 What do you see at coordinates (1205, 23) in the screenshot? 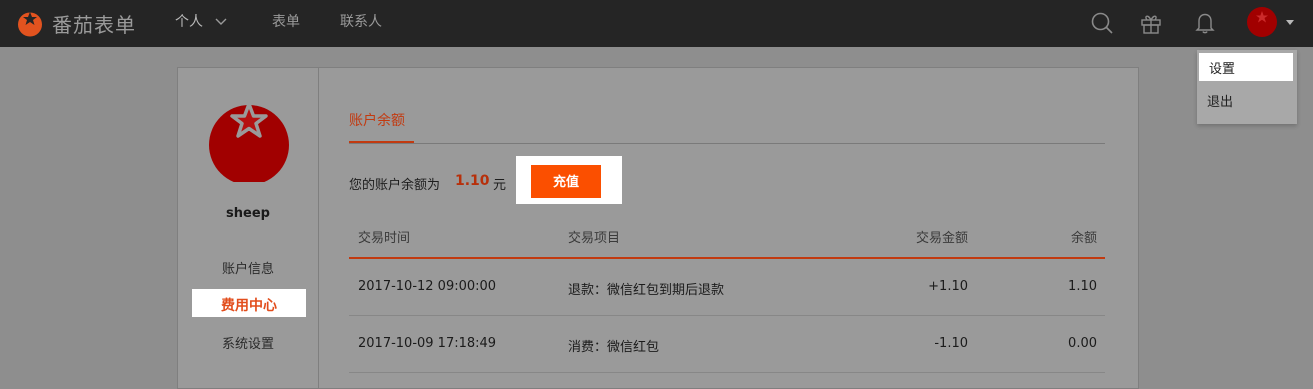
I see `bell-icon` at bounding box center [1205, 23].